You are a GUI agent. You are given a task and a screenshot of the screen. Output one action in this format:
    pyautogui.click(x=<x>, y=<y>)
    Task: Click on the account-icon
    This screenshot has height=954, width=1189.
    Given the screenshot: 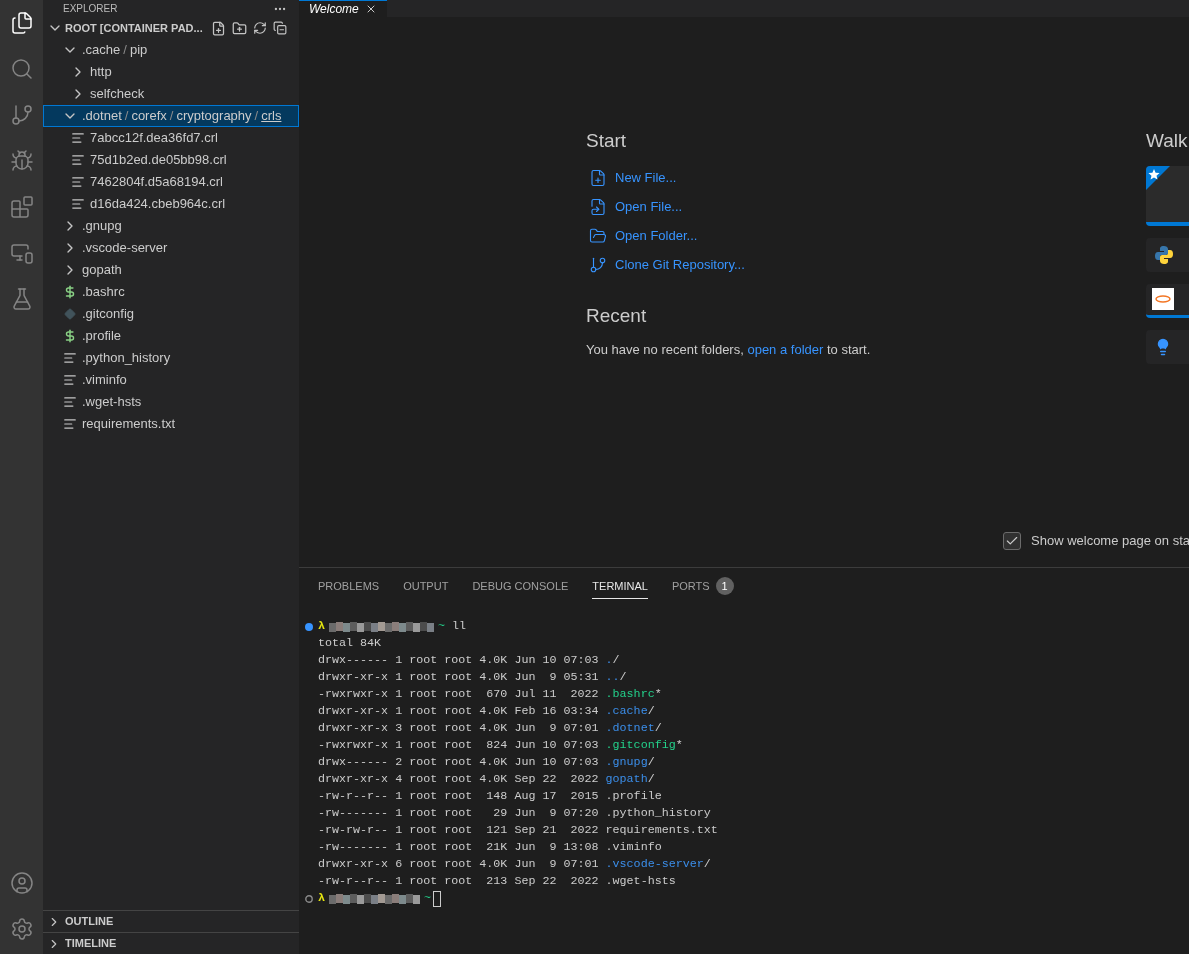 What is the action you would take?
    pyautogui.click(x=21, y=883)
    